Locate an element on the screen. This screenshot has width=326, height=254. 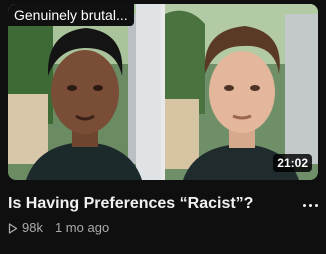
upload-age: 1 mo ago is located at coordinates (82, 227).